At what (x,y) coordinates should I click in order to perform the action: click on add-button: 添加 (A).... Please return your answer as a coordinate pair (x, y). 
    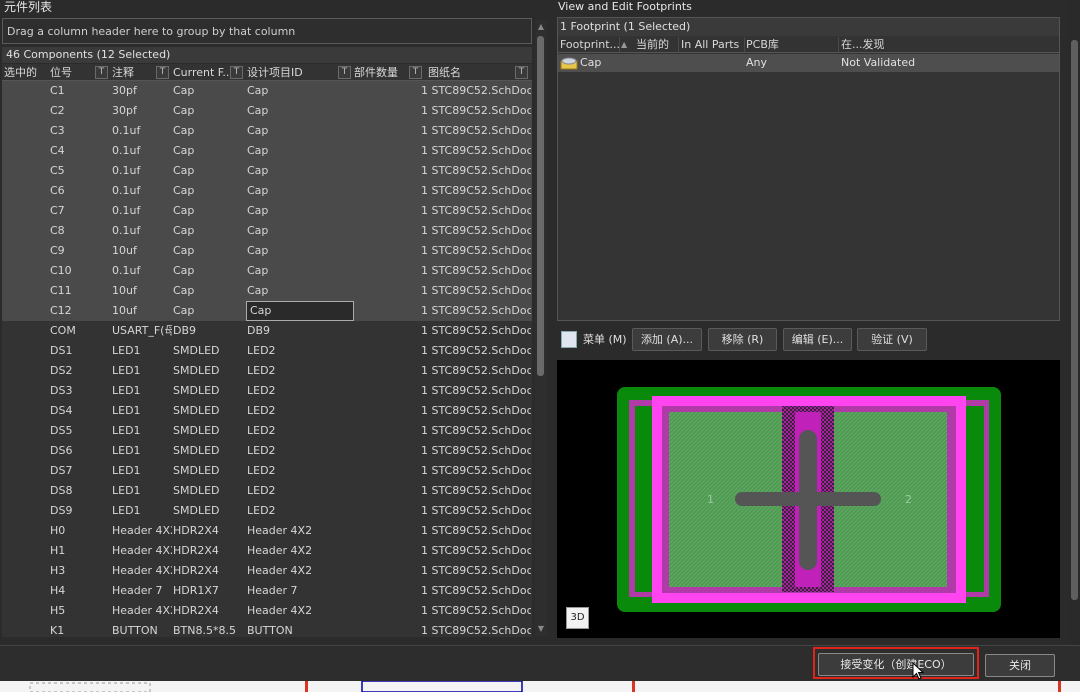
    Looking at the image, I should click on (667, 339).